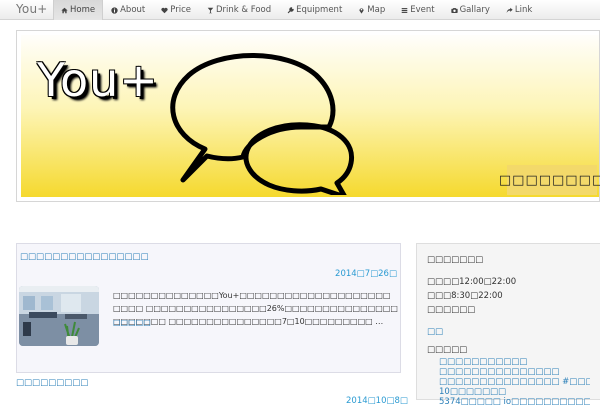  I want to click on nav-item-label: Home, so click(83, 10).